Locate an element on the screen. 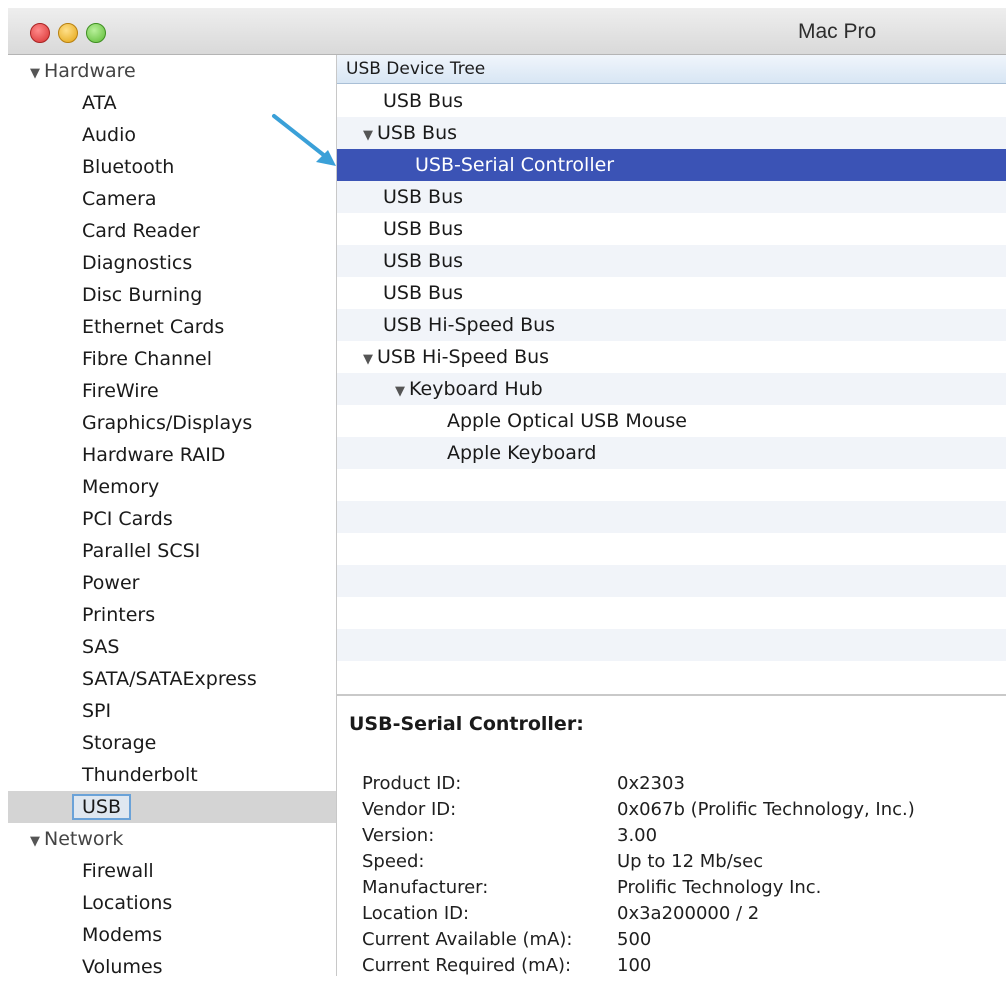 The width and height of the screenshot is (1006, 983). detail-field: Current Available (mA): 500 is located at coordinates (506, 940).